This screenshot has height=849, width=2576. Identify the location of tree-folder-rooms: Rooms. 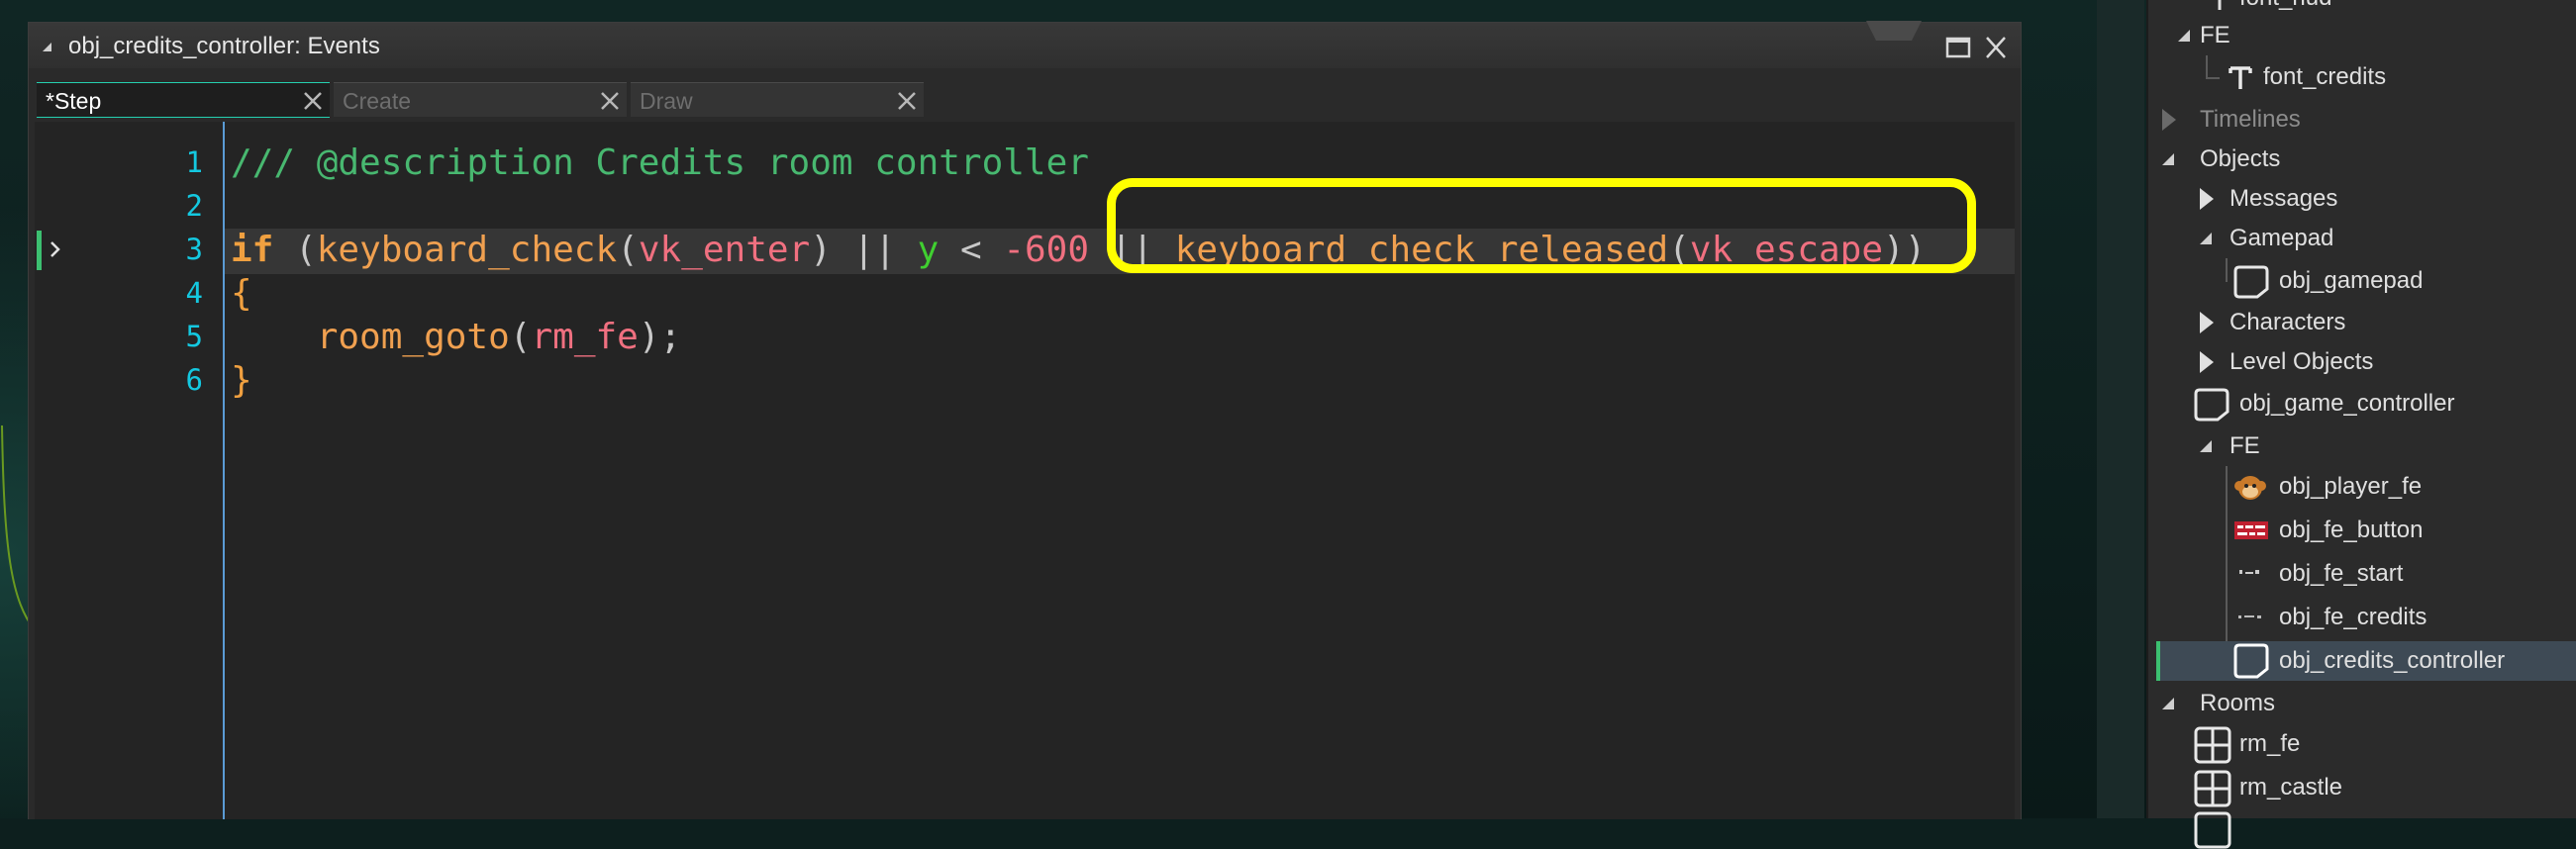
(2362, 703).